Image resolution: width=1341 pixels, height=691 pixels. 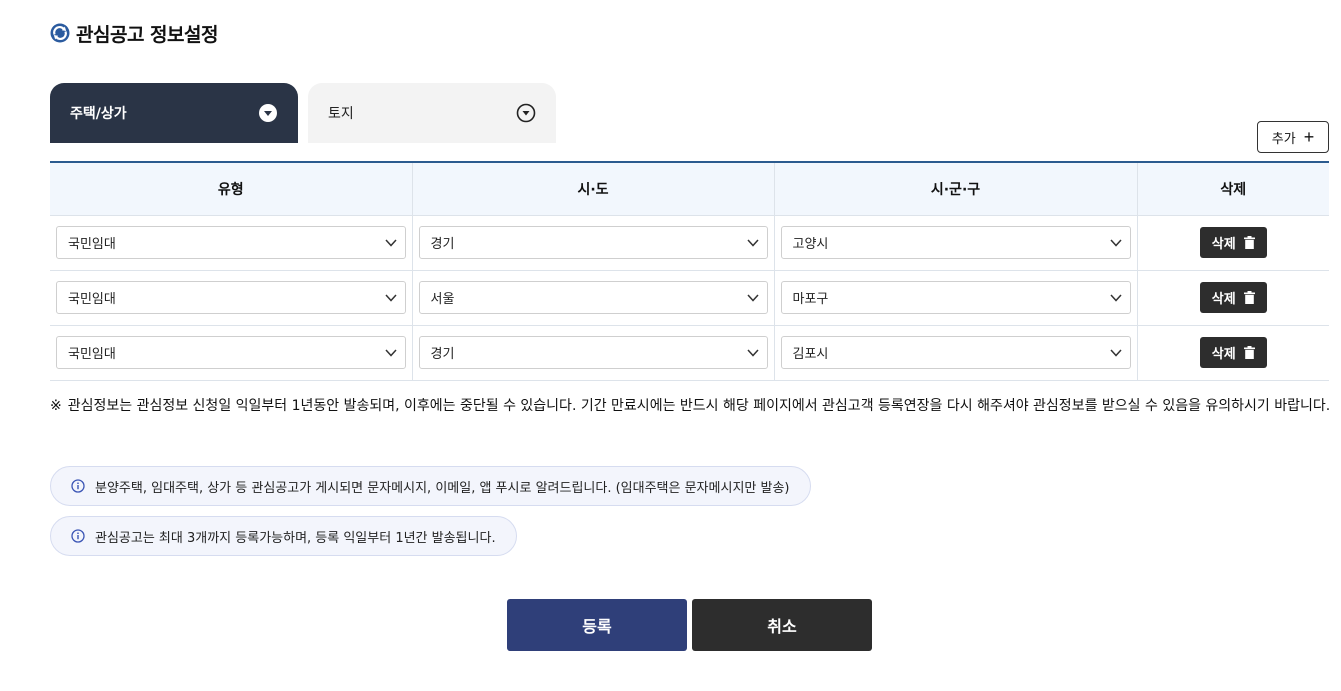 I want to click on district-select-value: 마포구, so click(x=810, y=299).